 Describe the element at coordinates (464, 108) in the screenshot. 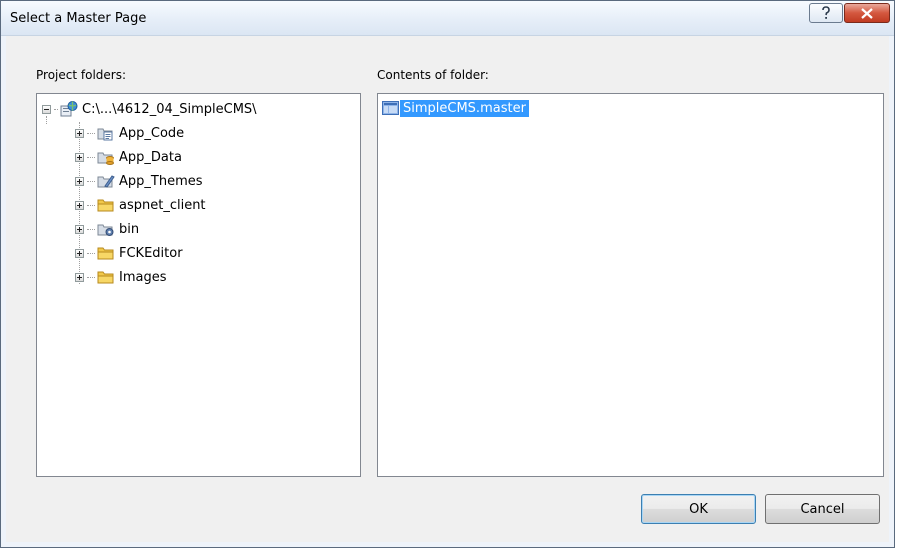

I see `file-name-label: SimpleCMS.master` at that location.